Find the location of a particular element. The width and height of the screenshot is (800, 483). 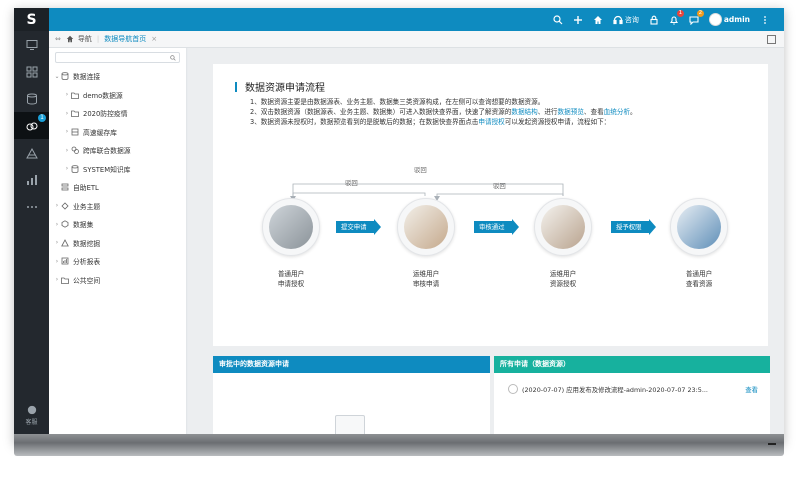

rail-support-button: 客服 is located at coordinates (31, 415).